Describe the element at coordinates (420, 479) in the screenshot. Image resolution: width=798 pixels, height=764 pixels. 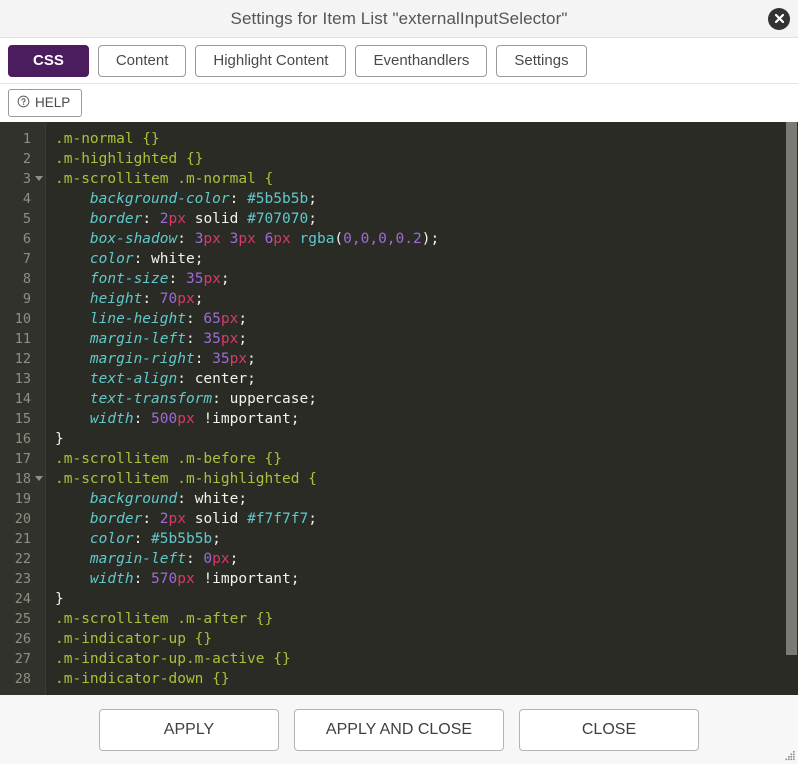
I see `code-line: .m-scrollitem .m-highlighted {` at that location.